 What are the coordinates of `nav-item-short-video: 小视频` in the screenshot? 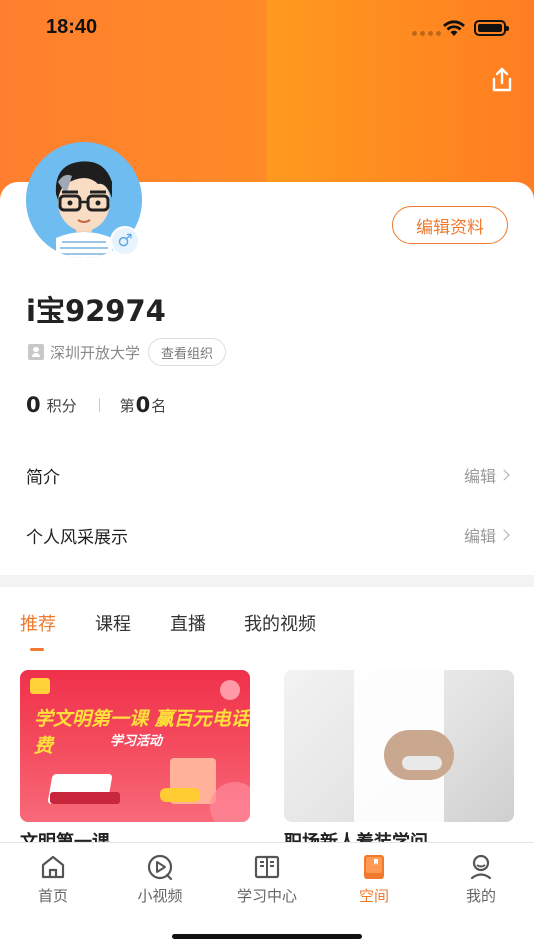 It's located at (160, 876).